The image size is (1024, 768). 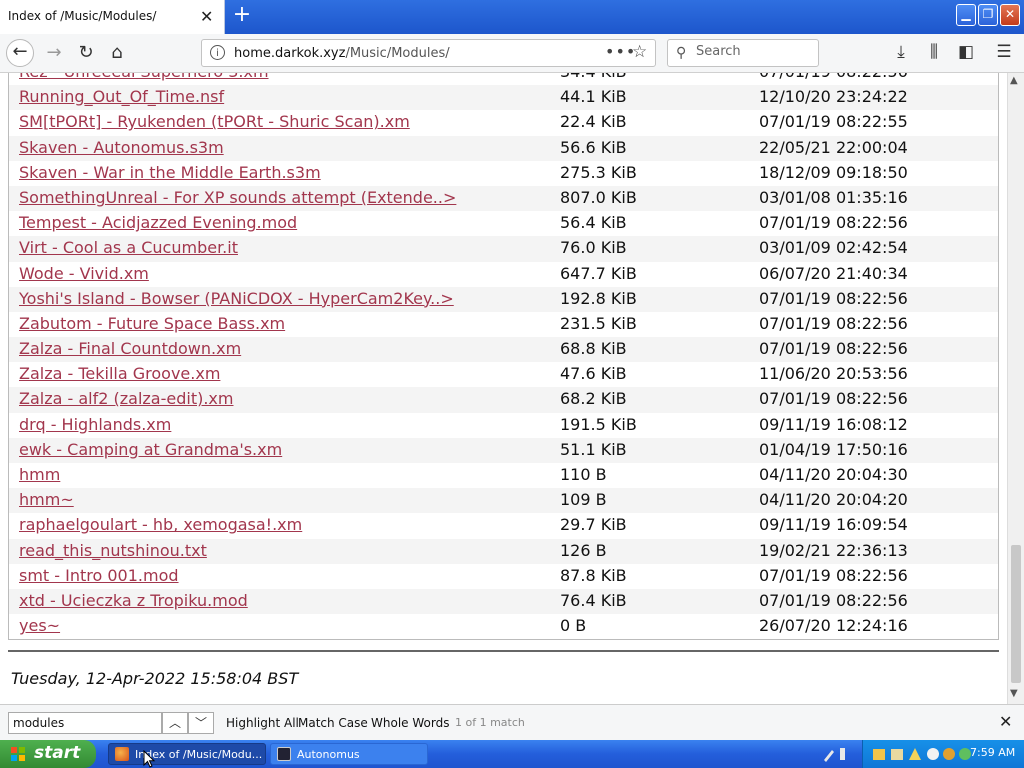 What do you see at coordinates (1010, 15) in the screenshot?
I see `close-window-button: ✕` at bounding box center [1010, 15].